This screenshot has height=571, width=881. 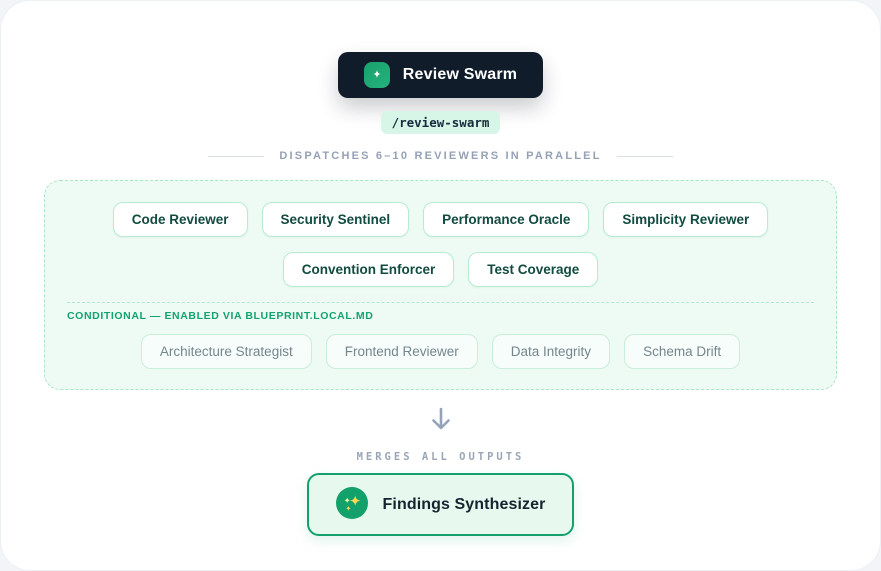 What do you see at coordinates (440, 302) in the screenshot?
I see `conditional-section-divider` at bounding box center [440, 302].